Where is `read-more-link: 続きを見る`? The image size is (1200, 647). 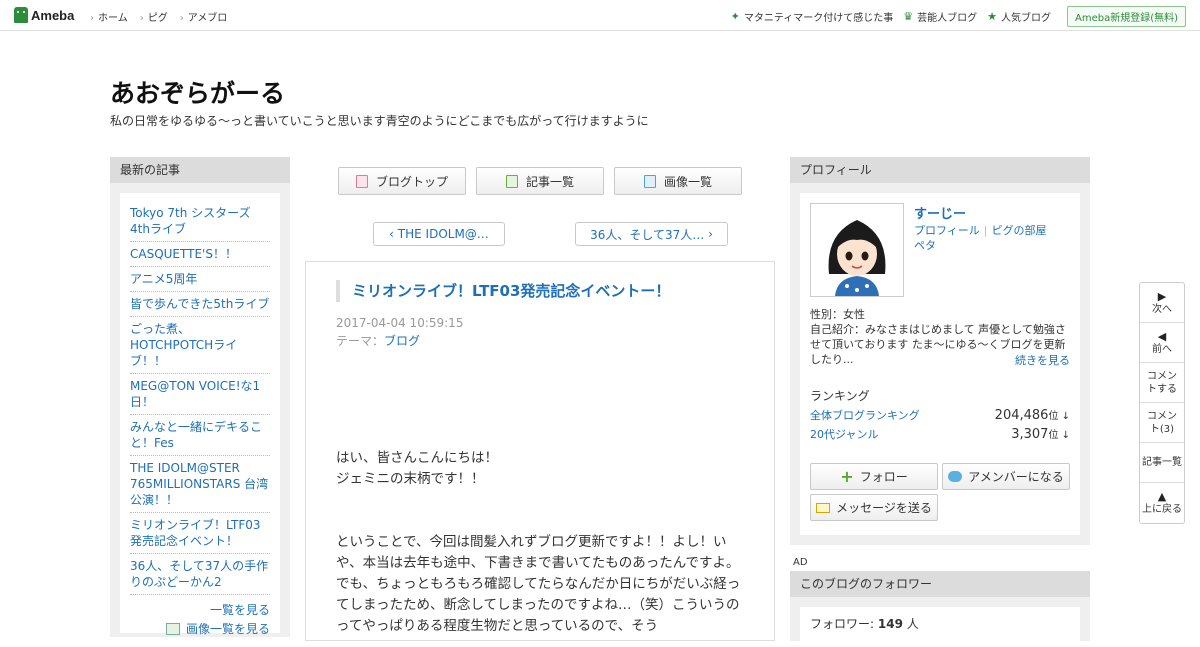 read-more-link: 続きを見る is located at coordinates (1042, 360).